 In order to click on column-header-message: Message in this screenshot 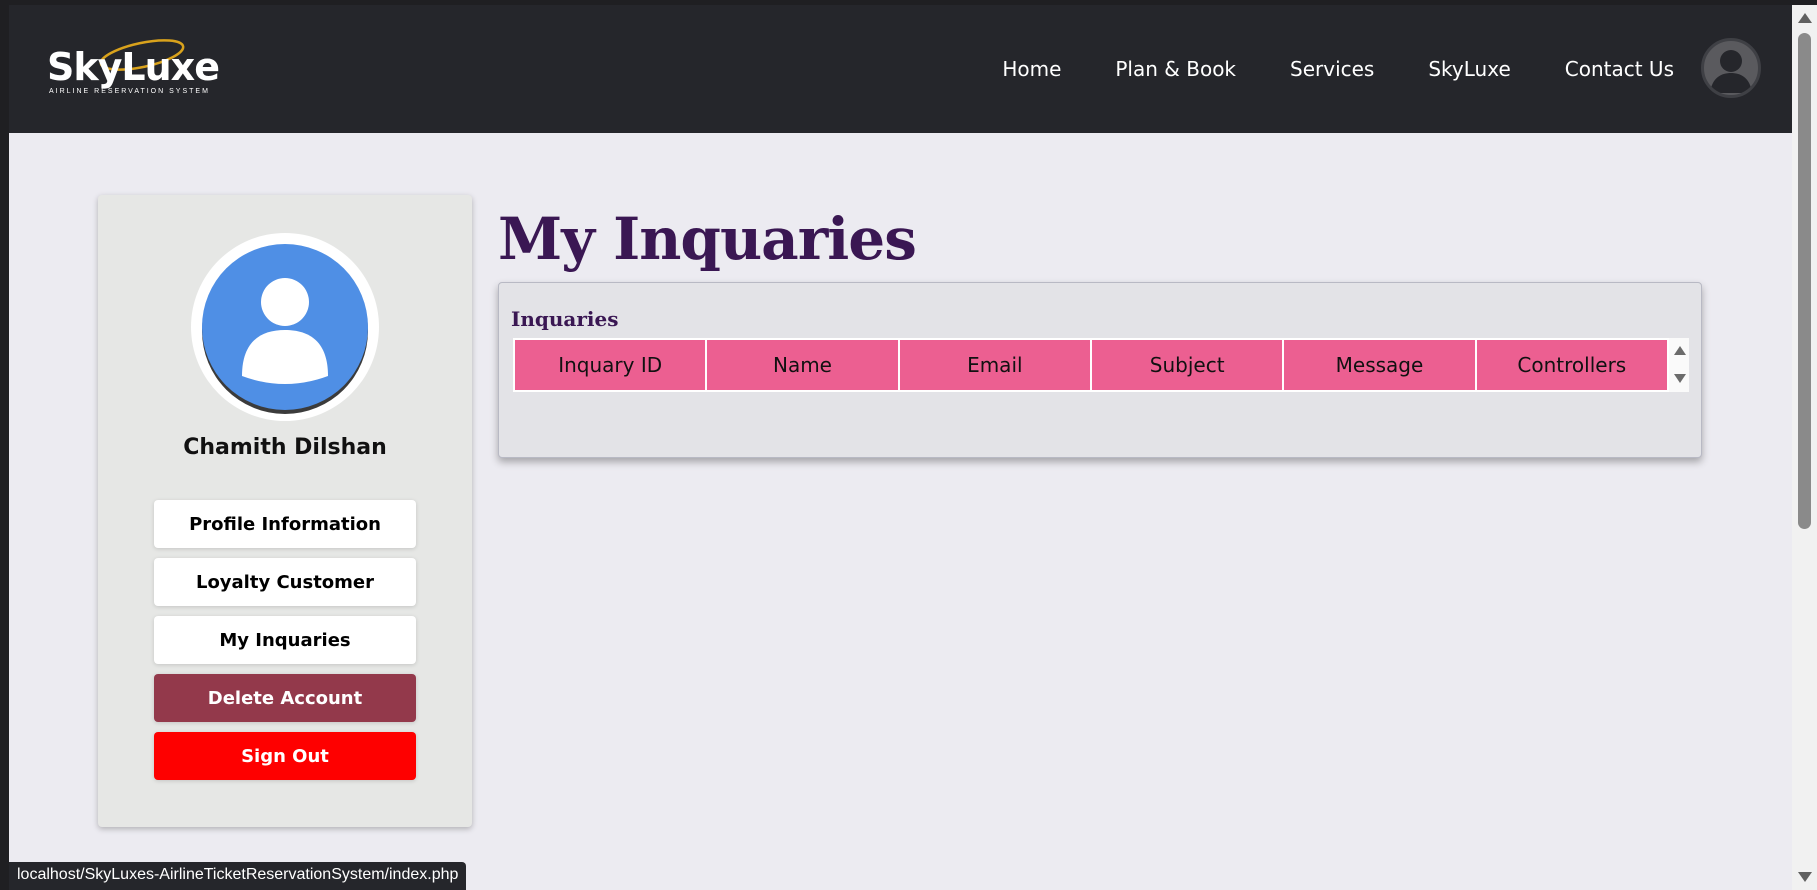, I will do `click(1379, 365)`.